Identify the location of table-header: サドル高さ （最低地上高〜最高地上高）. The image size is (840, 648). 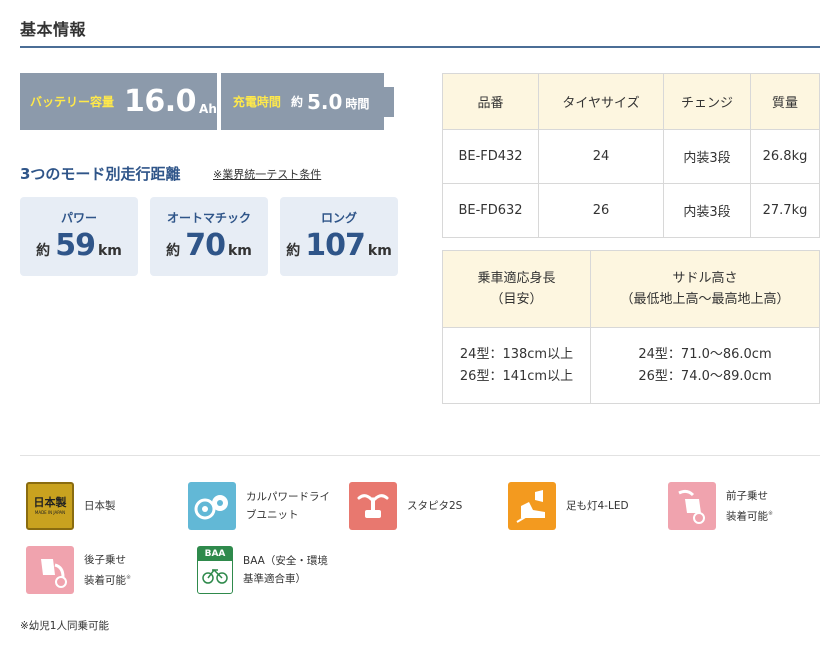
(705, 289).